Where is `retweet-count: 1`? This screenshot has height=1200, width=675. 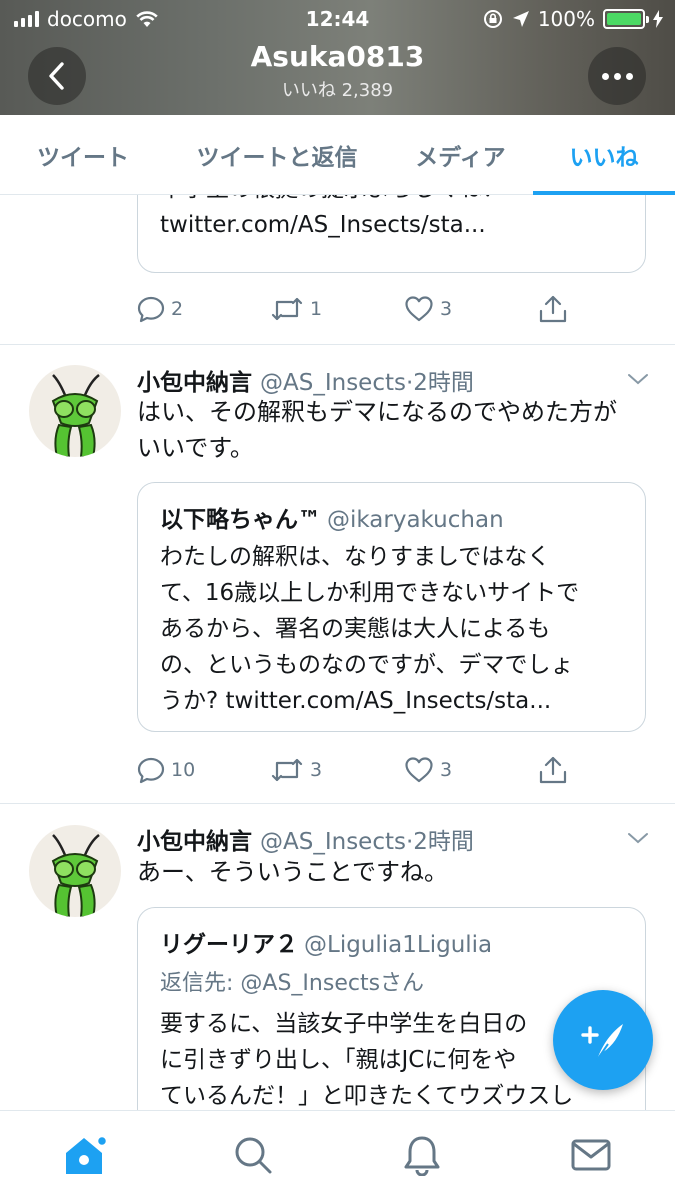 retweet-count: 1 is located at coordinates (316, 309).